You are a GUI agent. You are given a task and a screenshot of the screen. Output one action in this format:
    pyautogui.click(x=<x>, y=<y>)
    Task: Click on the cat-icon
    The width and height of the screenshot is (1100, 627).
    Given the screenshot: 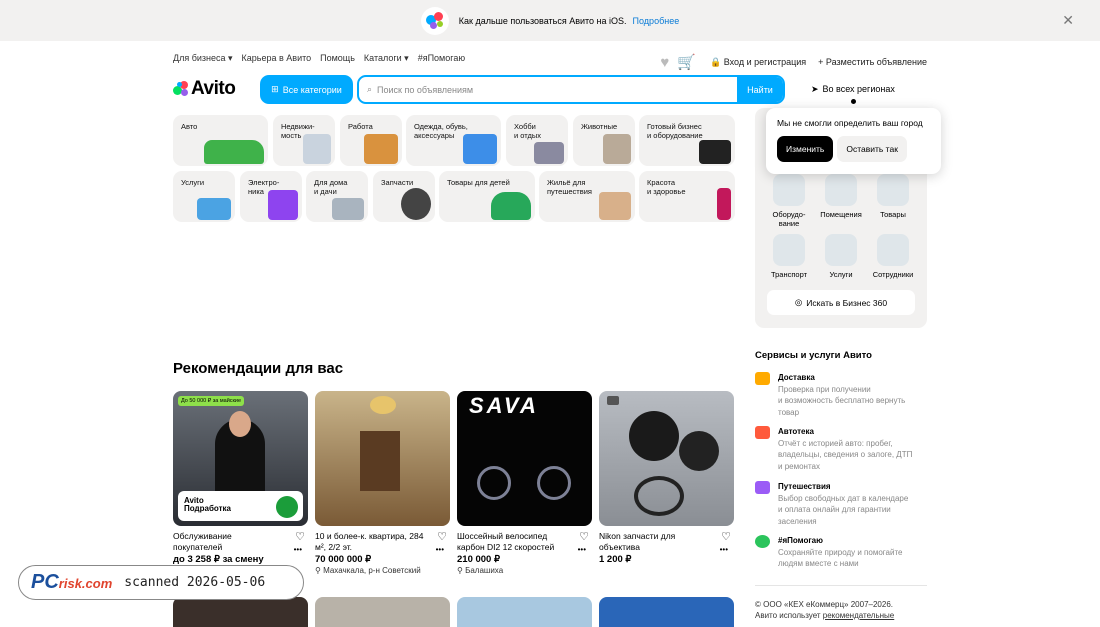 What is the action you would take?
    pyautogui.click(x=617, y=149)
    